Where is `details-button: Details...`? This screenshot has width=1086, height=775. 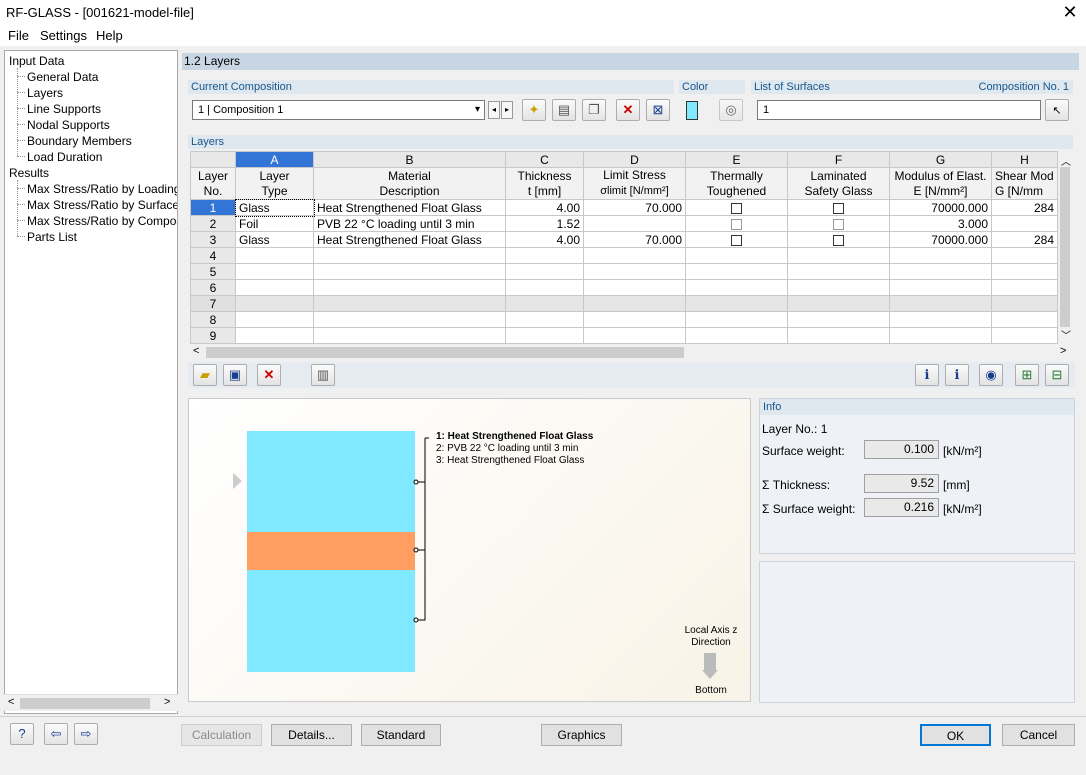 details-button: Details... is located at coordinates (311, 735).